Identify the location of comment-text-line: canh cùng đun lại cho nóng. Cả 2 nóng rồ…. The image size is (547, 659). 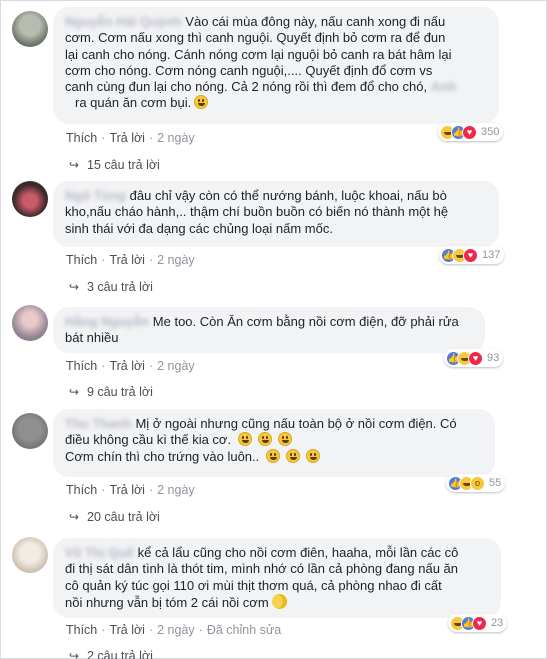
(246, 87).